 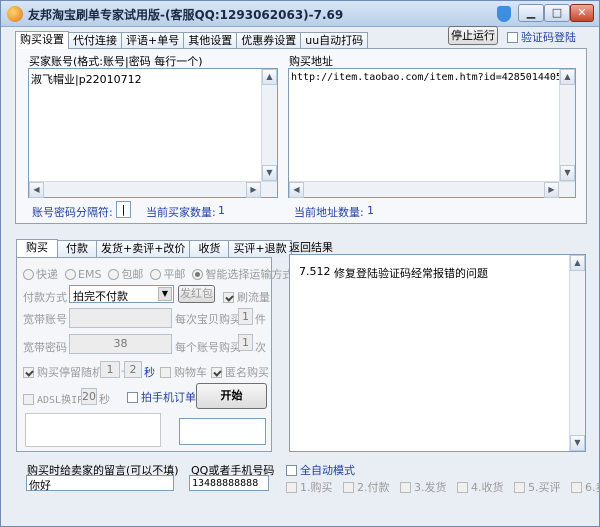 I want to click on tab-uu-captcha: uu自动打码, so click(x=334, y=40).